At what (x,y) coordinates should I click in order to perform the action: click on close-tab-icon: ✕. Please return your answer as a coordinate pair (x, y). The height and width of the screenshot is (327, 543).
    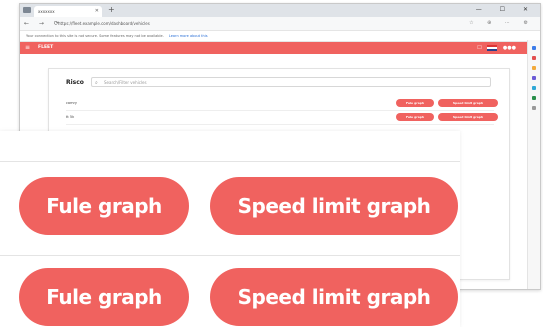
    Looking at the image, I should click on (97, 11).